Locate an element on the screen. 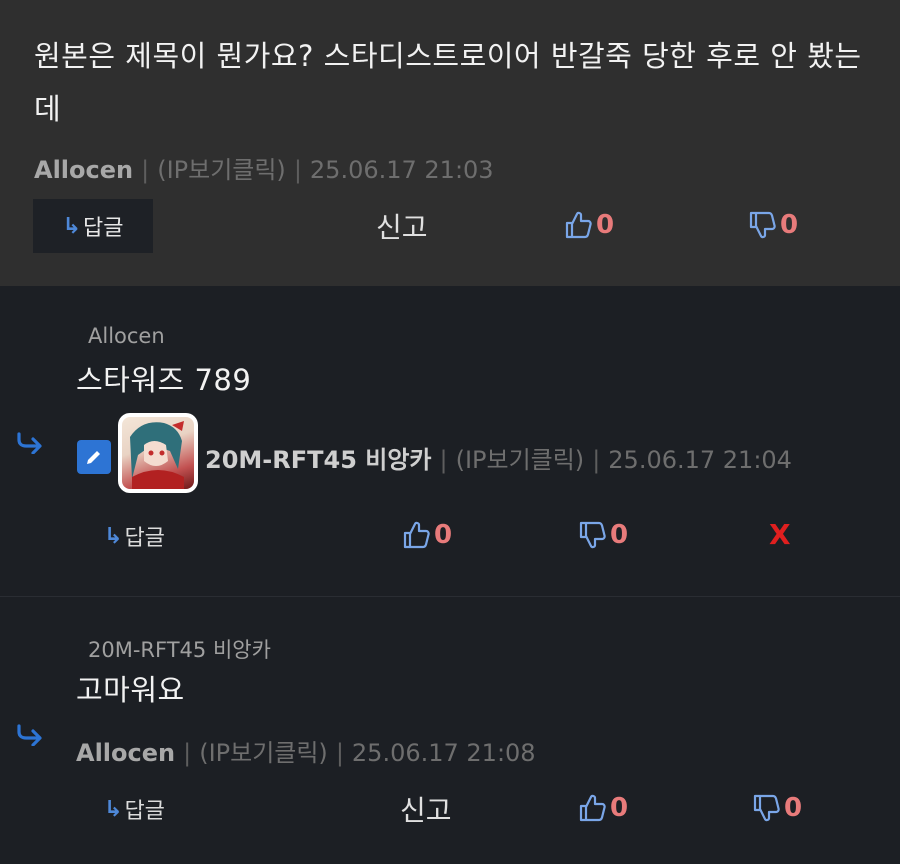 Image resolution: width=900 pixels, height=864 pixels. reply-meta: Allocen | (IP보기클릭) | 25.06.17 21:08 is located at coordinates (306, 753).